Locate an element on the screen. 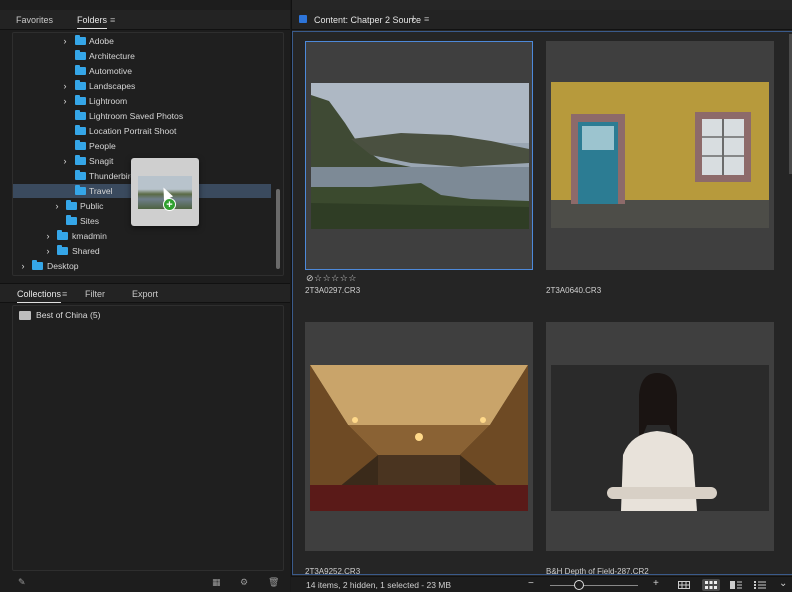 This screenshot has width=792, height=592. zoom-in-icon: + is located at coordinates (656, 583).